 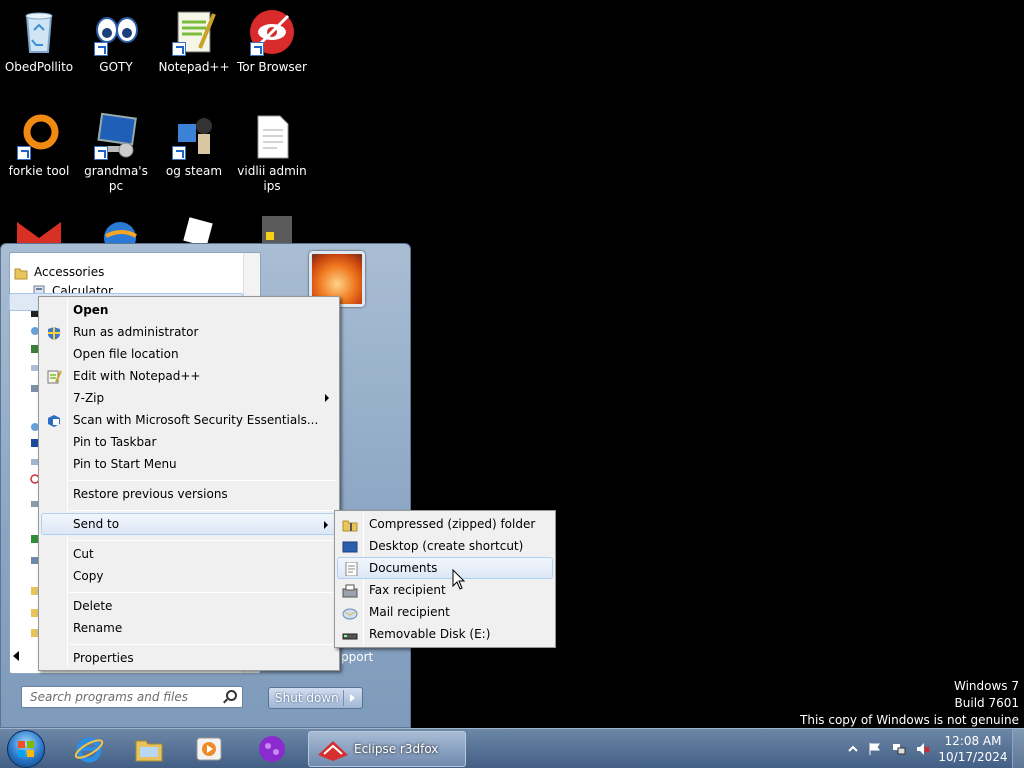 I want to click on desktop-icon-vidlii-admin-ips: vidlii admin ips, so click(x=272, y=153).